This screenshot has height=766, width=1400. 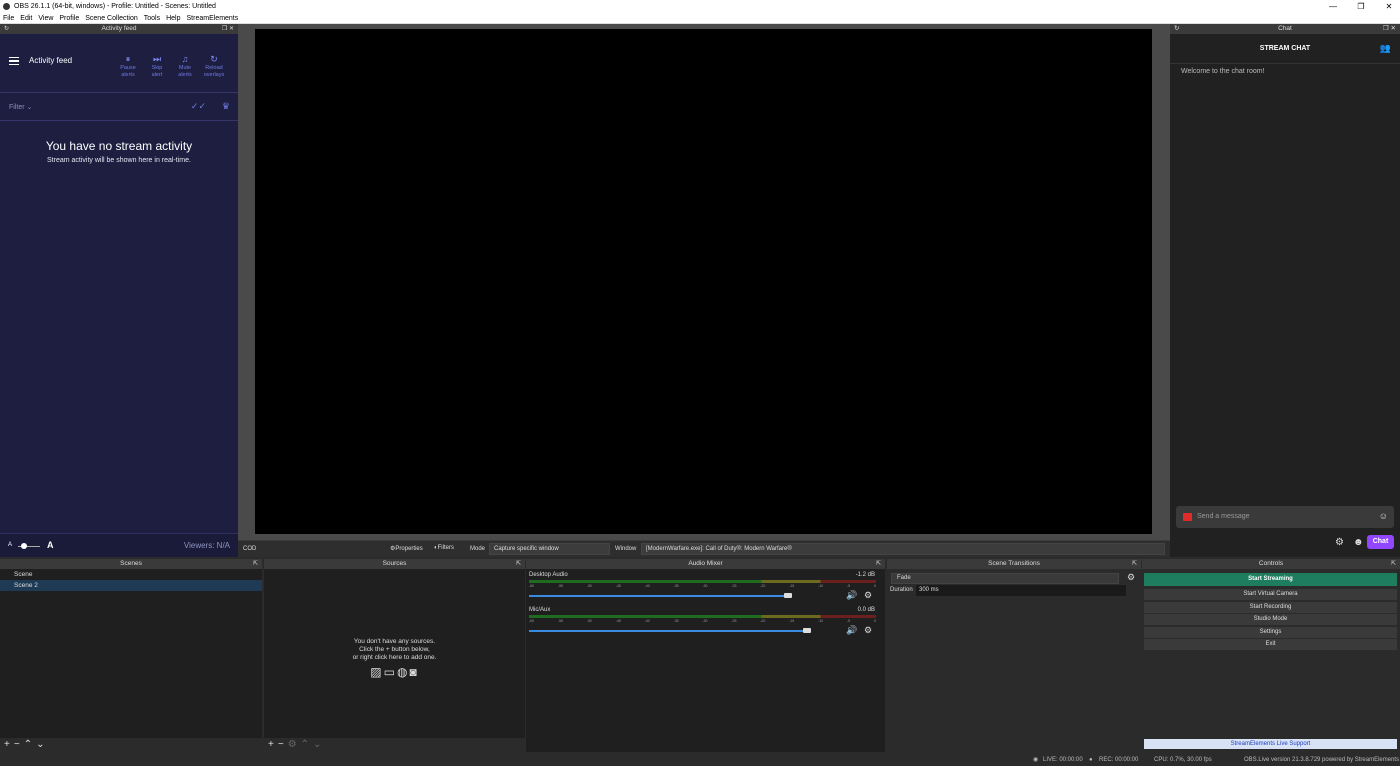 I want to click on menu-streamelements: StreamElements, so click(x=213, y=18).